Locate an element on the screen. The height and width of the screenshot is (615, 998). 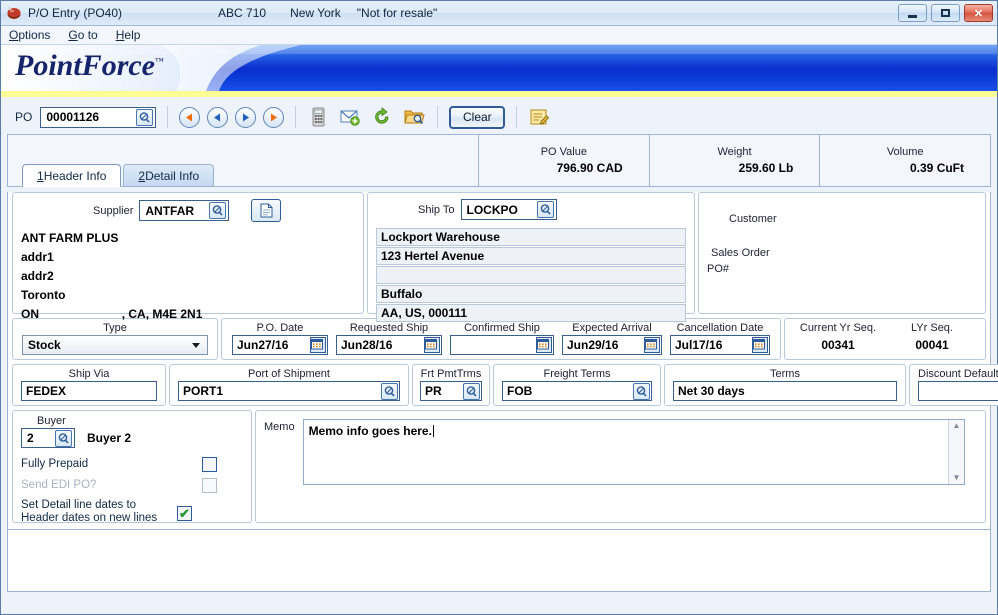
buyer-input is located at coordinates (40, 438).